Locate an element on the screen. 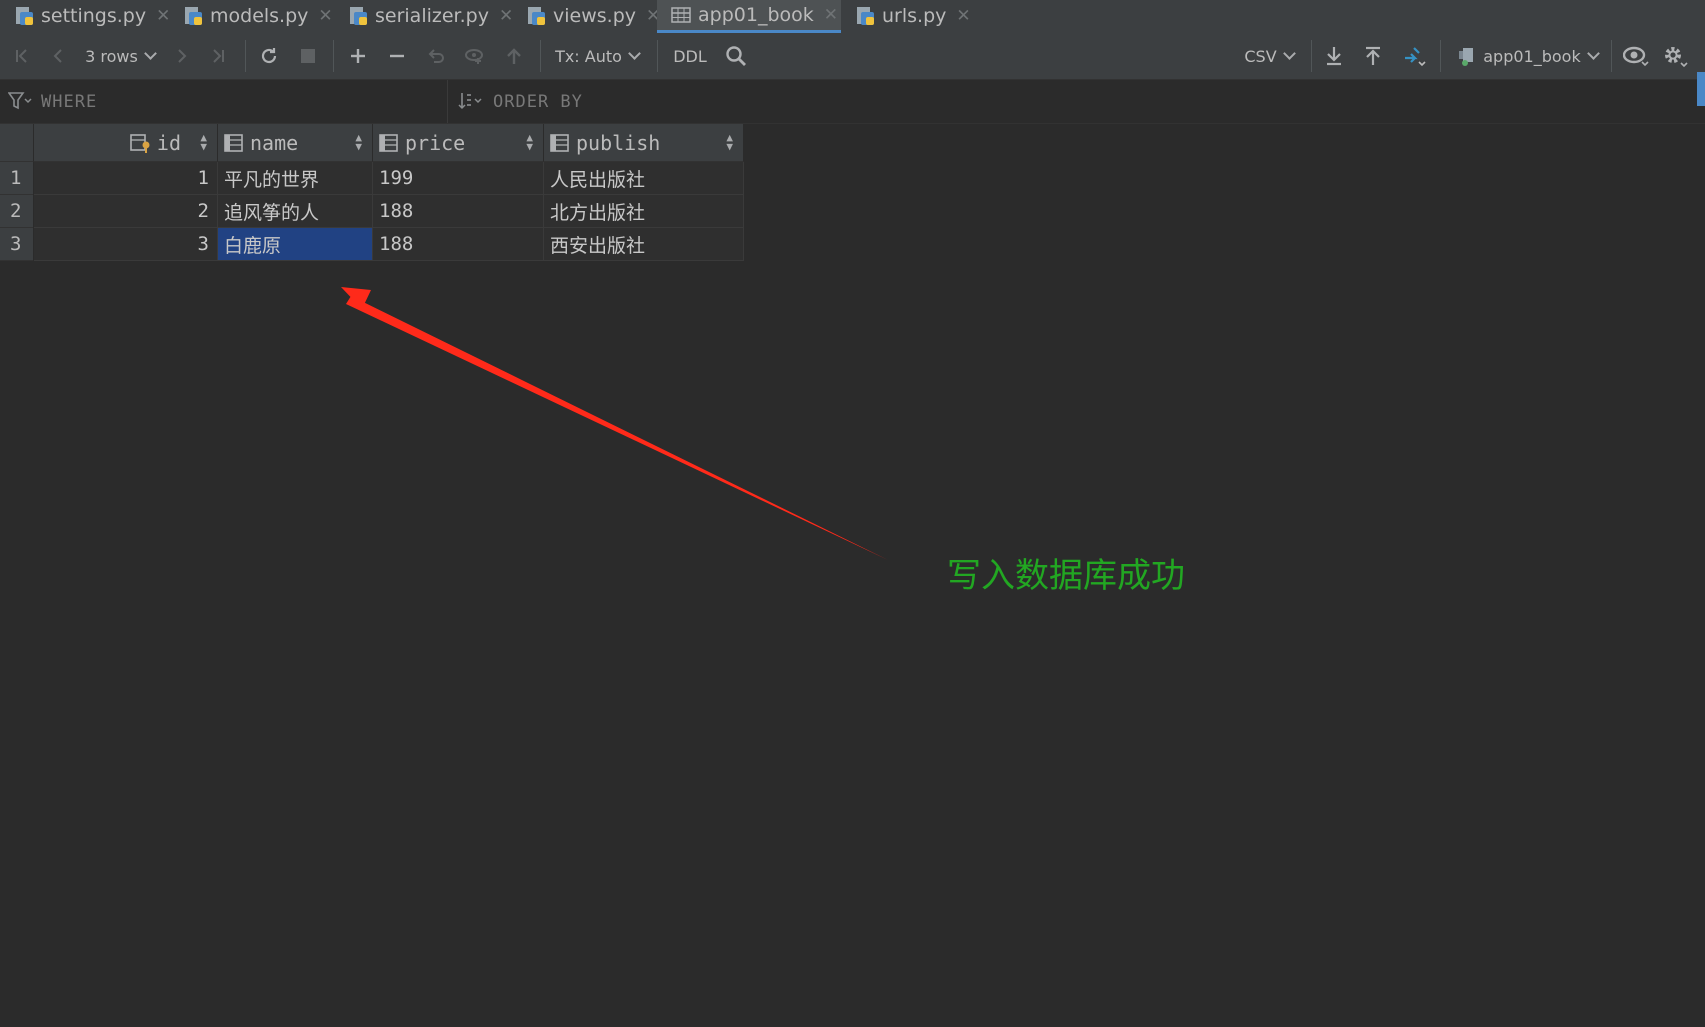 This screenshot has width=1705, height=1027. annotation-arrow is located at coordinates (614, 423).